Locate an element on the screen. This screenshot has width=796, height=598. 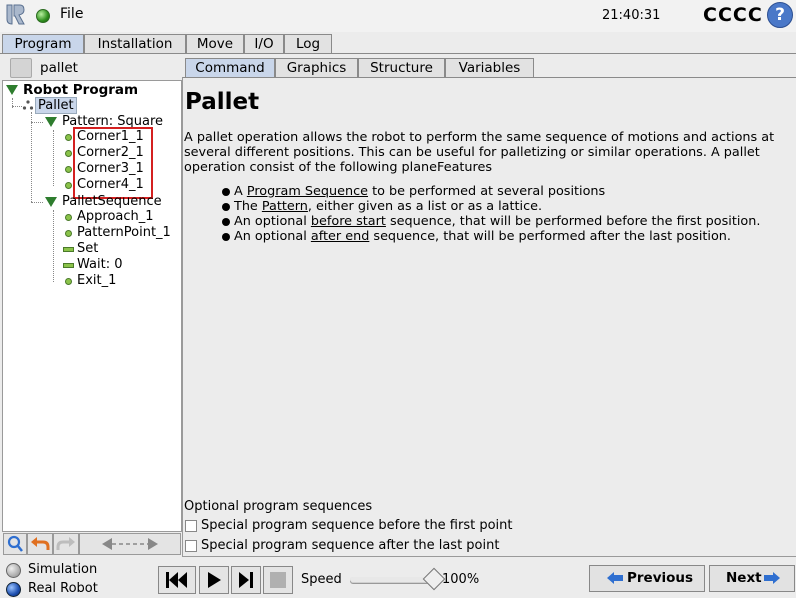
step-forward-icon is located at coordinates (246, 580).